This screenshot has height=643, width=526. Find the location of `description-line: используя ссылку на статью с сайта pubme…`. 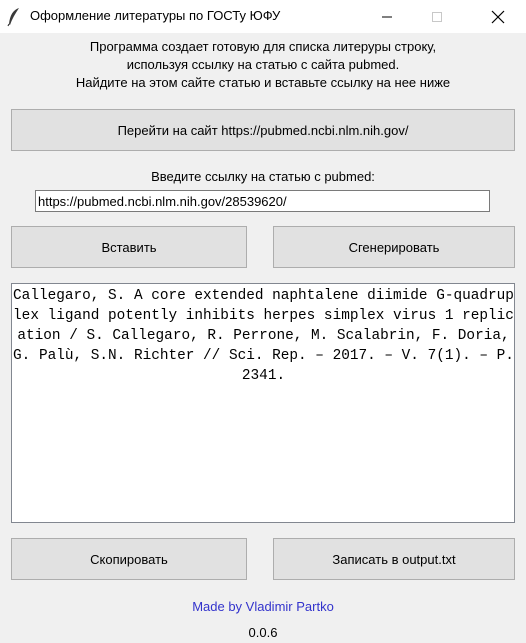

description-line: используя ссылку на статью с сайта pubme… is located at coordinates (263, 64).